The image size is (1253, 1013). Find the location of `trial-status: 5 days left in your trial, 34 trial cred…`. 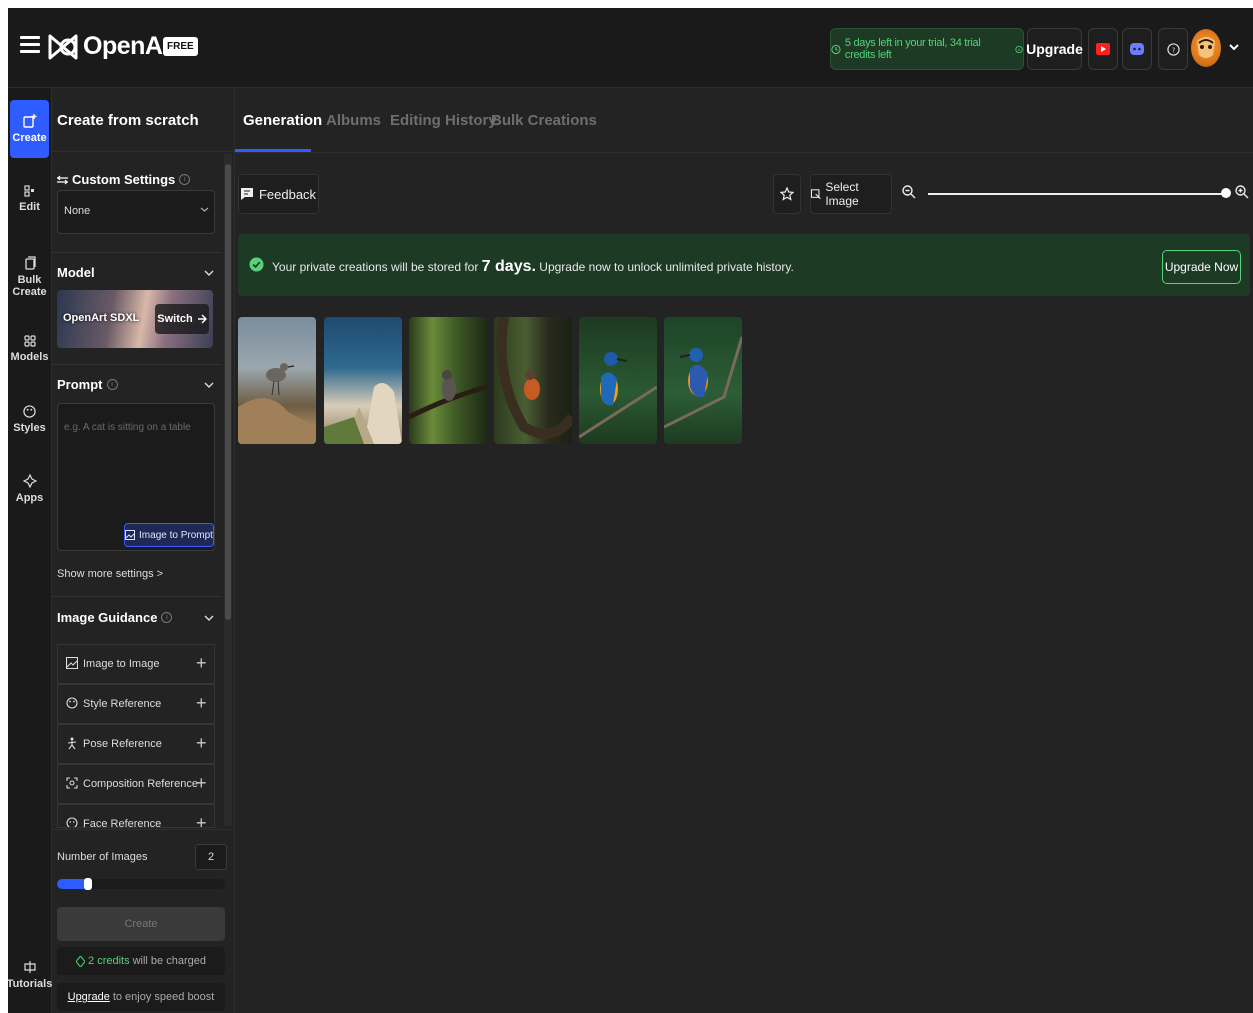

trial-status: 5 days left in your trial, 34 trial cred… is located at coordinates (927, 49).